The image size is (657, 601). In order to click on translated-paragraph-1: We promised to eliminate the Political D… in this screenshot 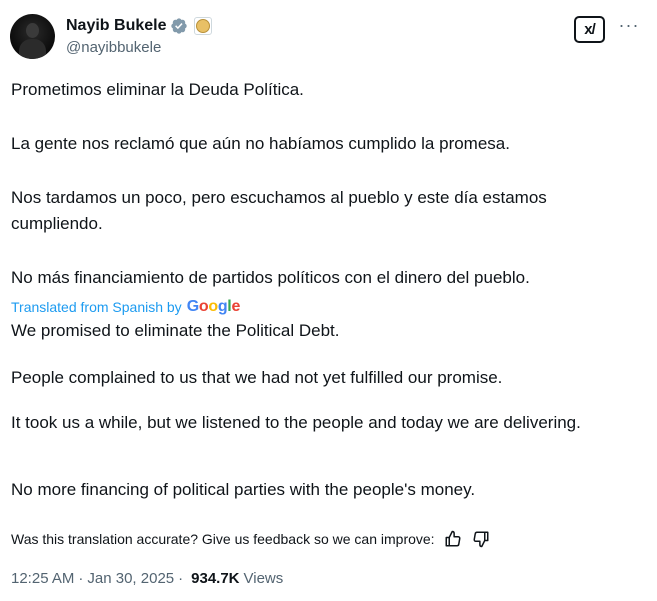, I will do `click(175, 330)`.